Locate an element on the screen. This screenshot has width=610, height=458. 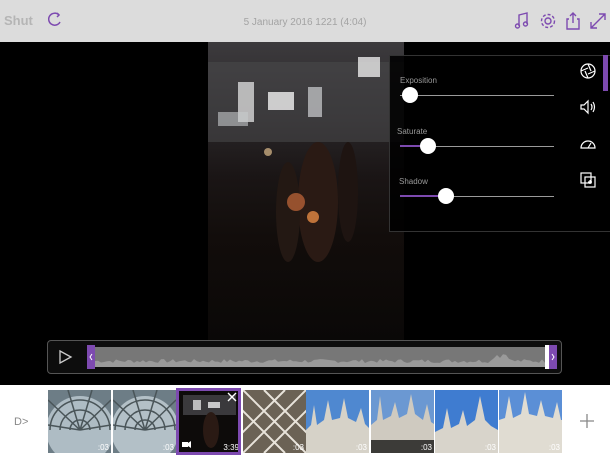
filmstrip-start-marker: D> is located at coordinates (21, 422).